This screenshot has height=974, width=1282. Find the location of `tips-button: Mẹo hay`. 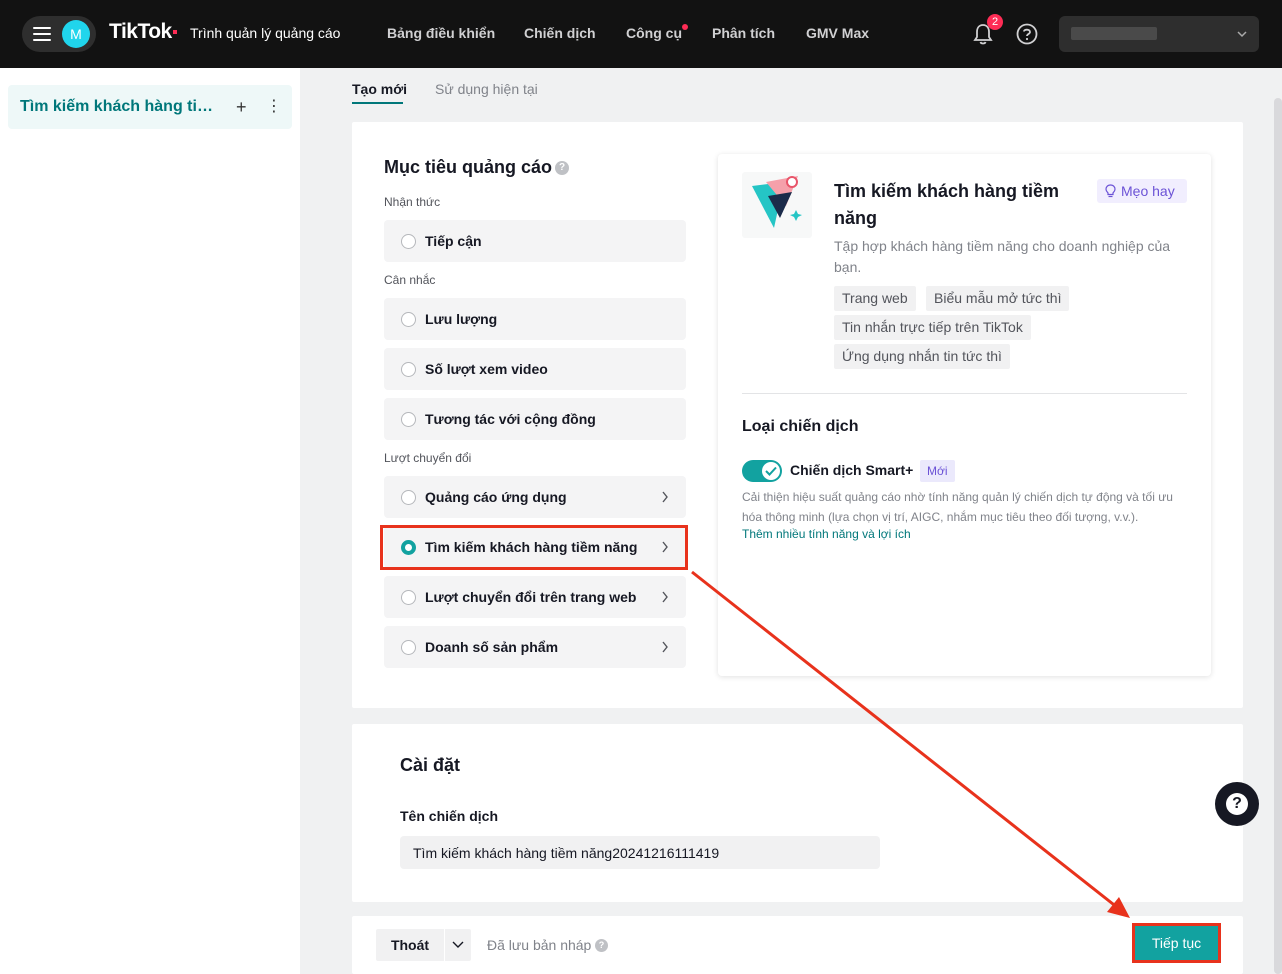

tips-button: Mẹo hay is located at coordinates (1142, 191).